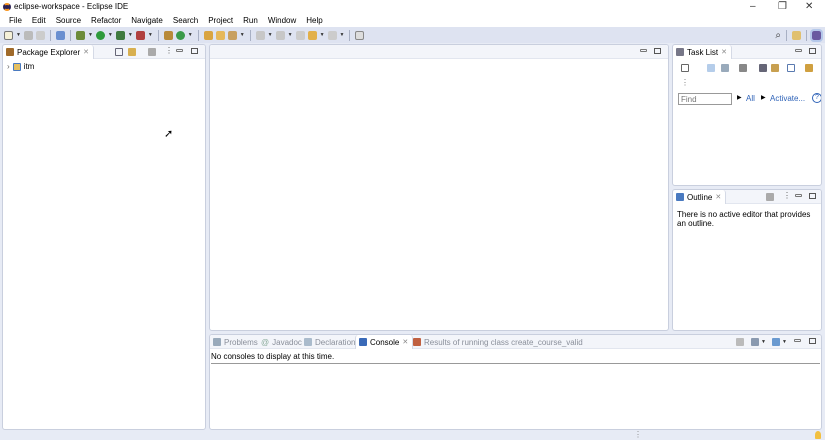  What do you see at coordinates (711, 68) in the screenshot?
I see `categorized-icon` at bounding box center [711, 68].